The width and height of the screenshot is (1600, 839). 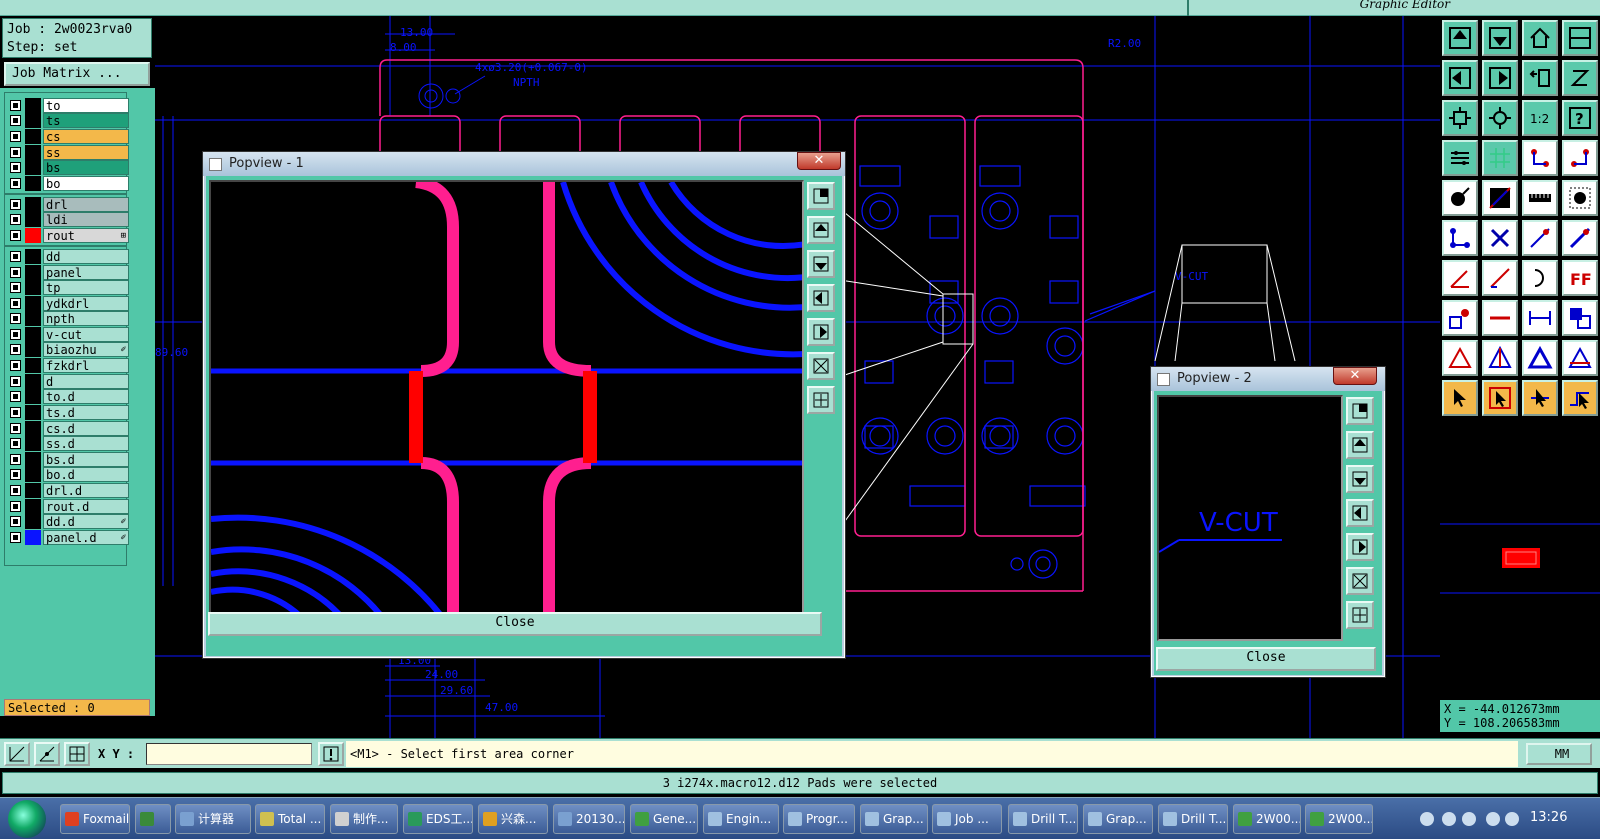 I want to click on layer-row: bo, so click(x=68, y=183).